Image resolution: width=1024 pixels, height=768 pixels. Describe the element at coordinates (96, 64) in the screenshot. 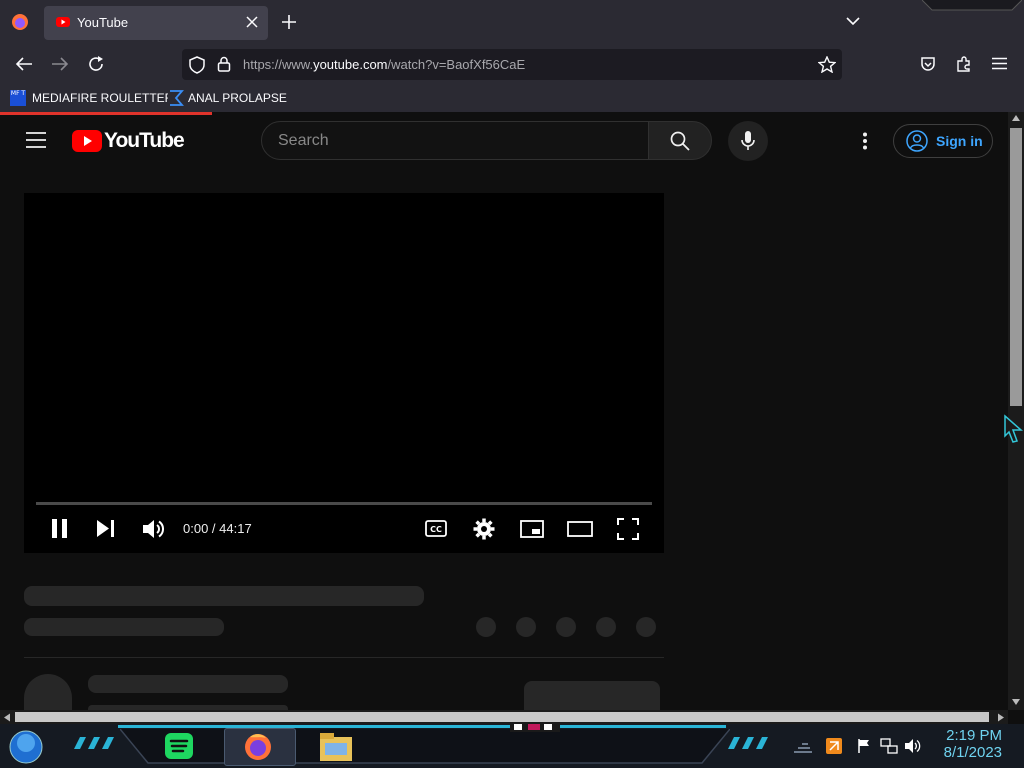

I see `reload-icon` at that location.